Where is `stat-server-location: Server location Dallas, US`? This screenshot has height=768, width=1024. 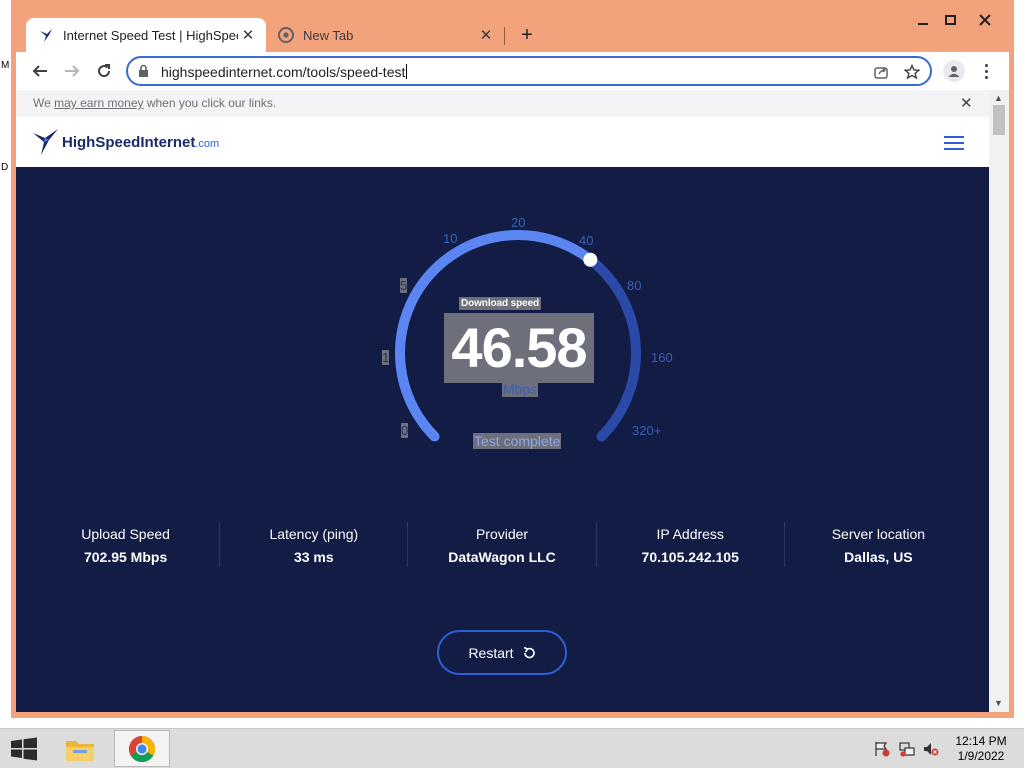 stat-server-location: Server location Dallas, US is located at coordinates (877, 544).